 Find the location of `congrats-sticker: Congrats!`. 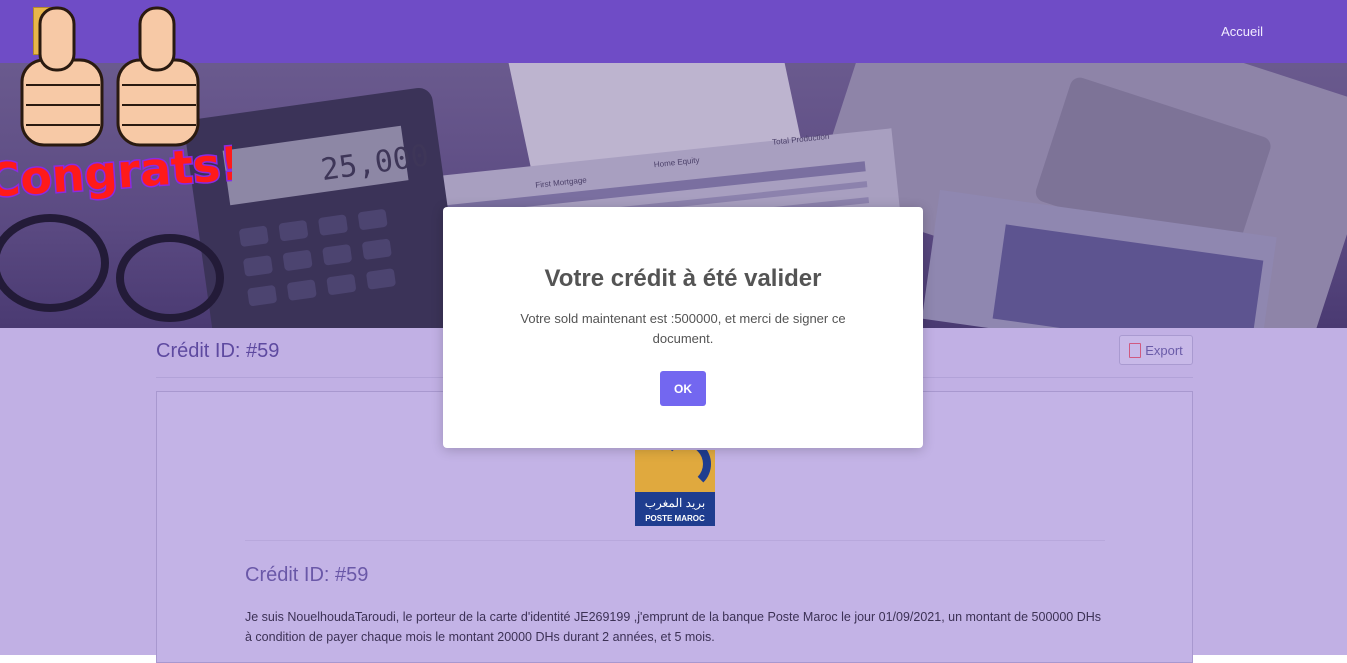

congrats-sticker: Congrats! is located at coordinates (116, 107).